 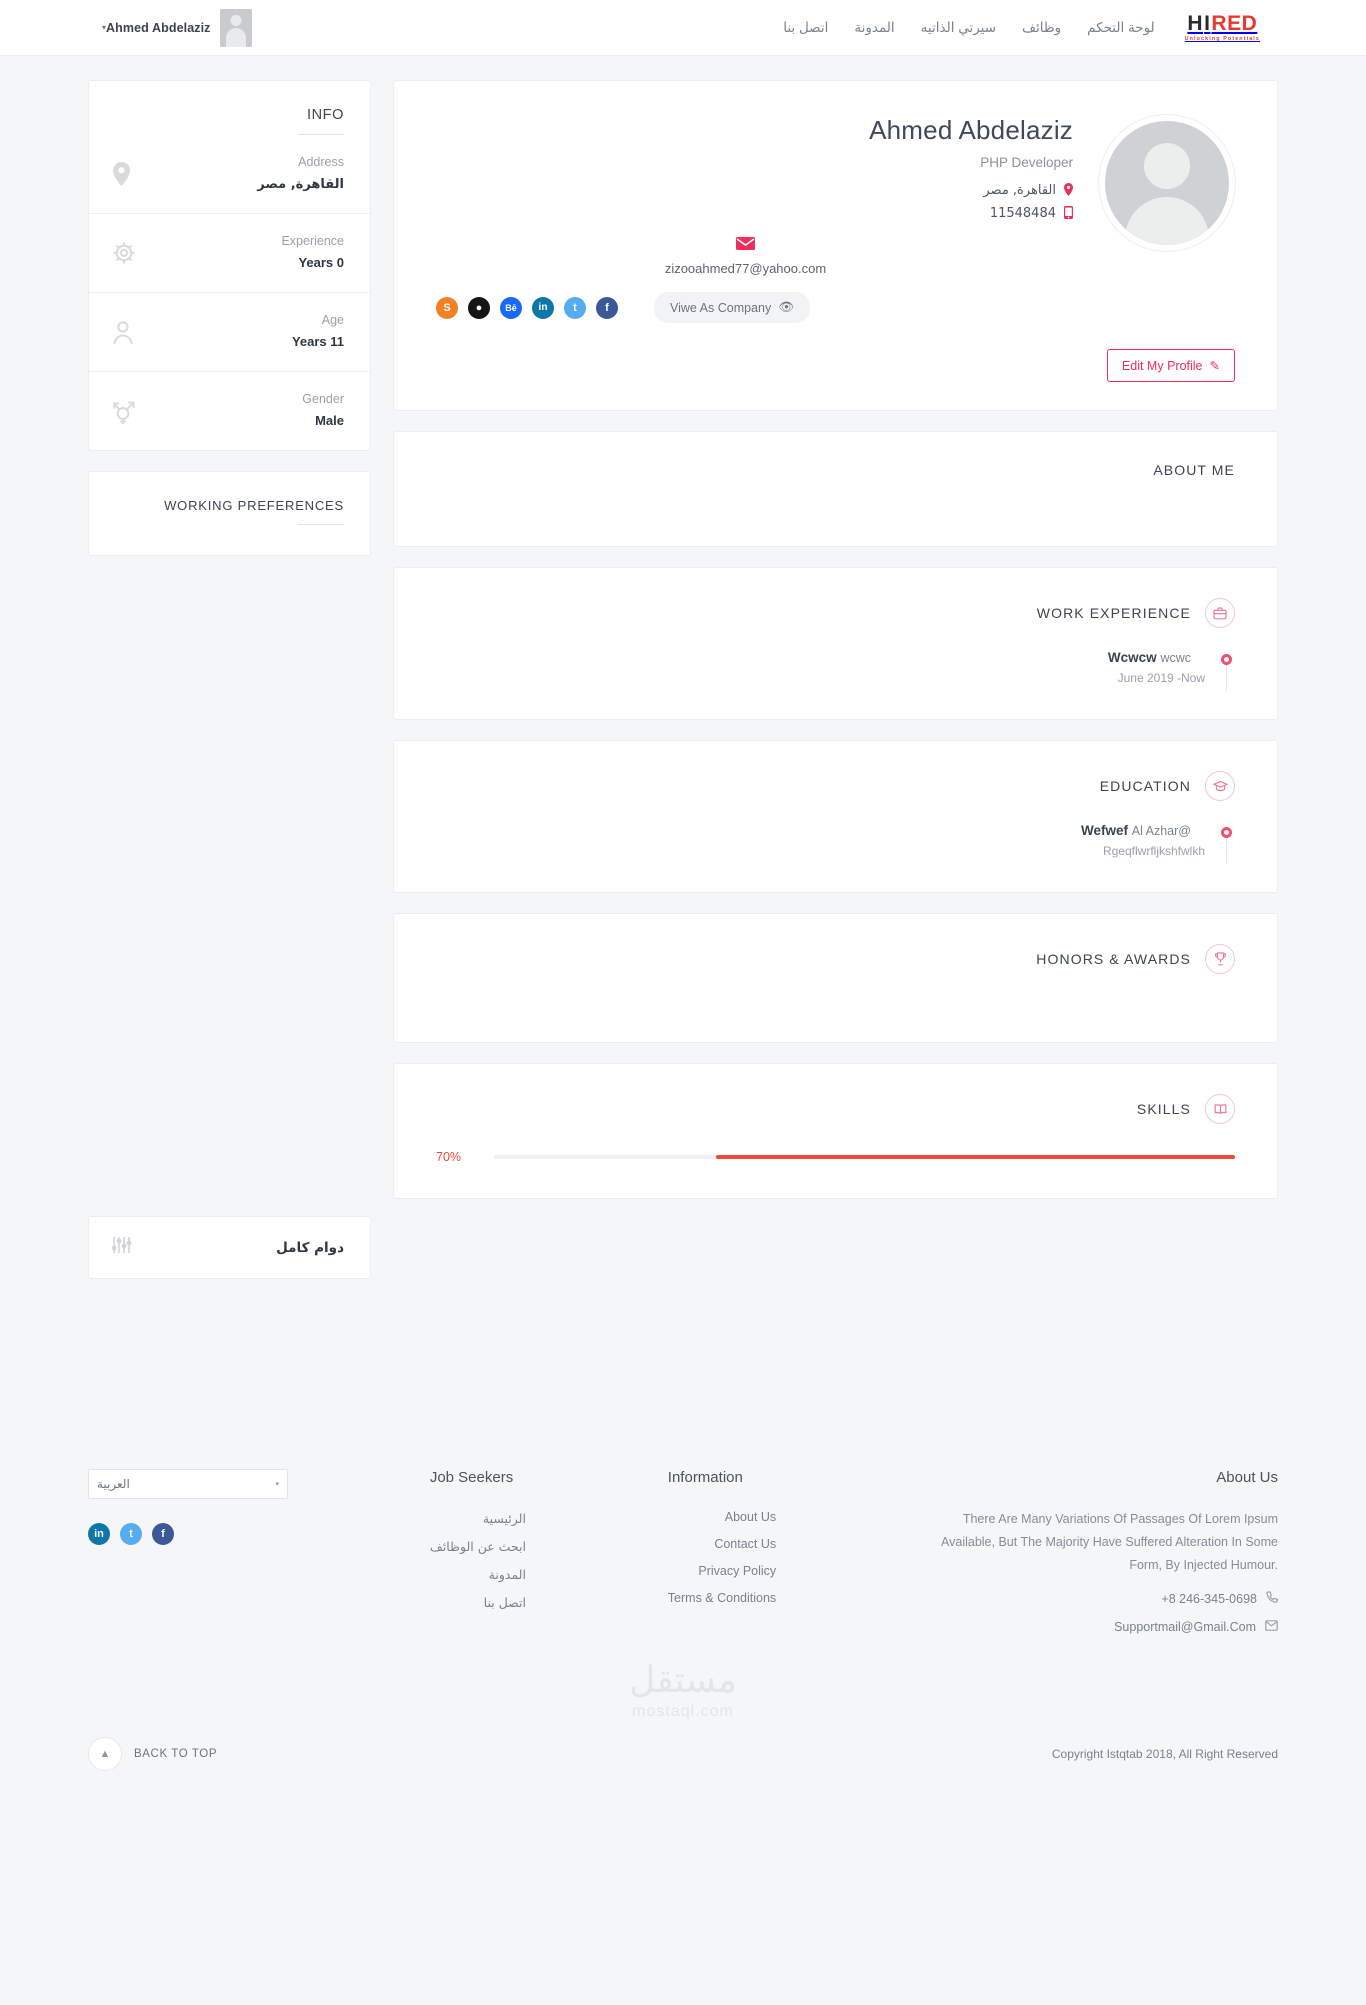 What do you see at coordinates (105, 1754) in the screenshot?
I see `chevron-up-icon: ▲` at bounding box center [105, 1754].